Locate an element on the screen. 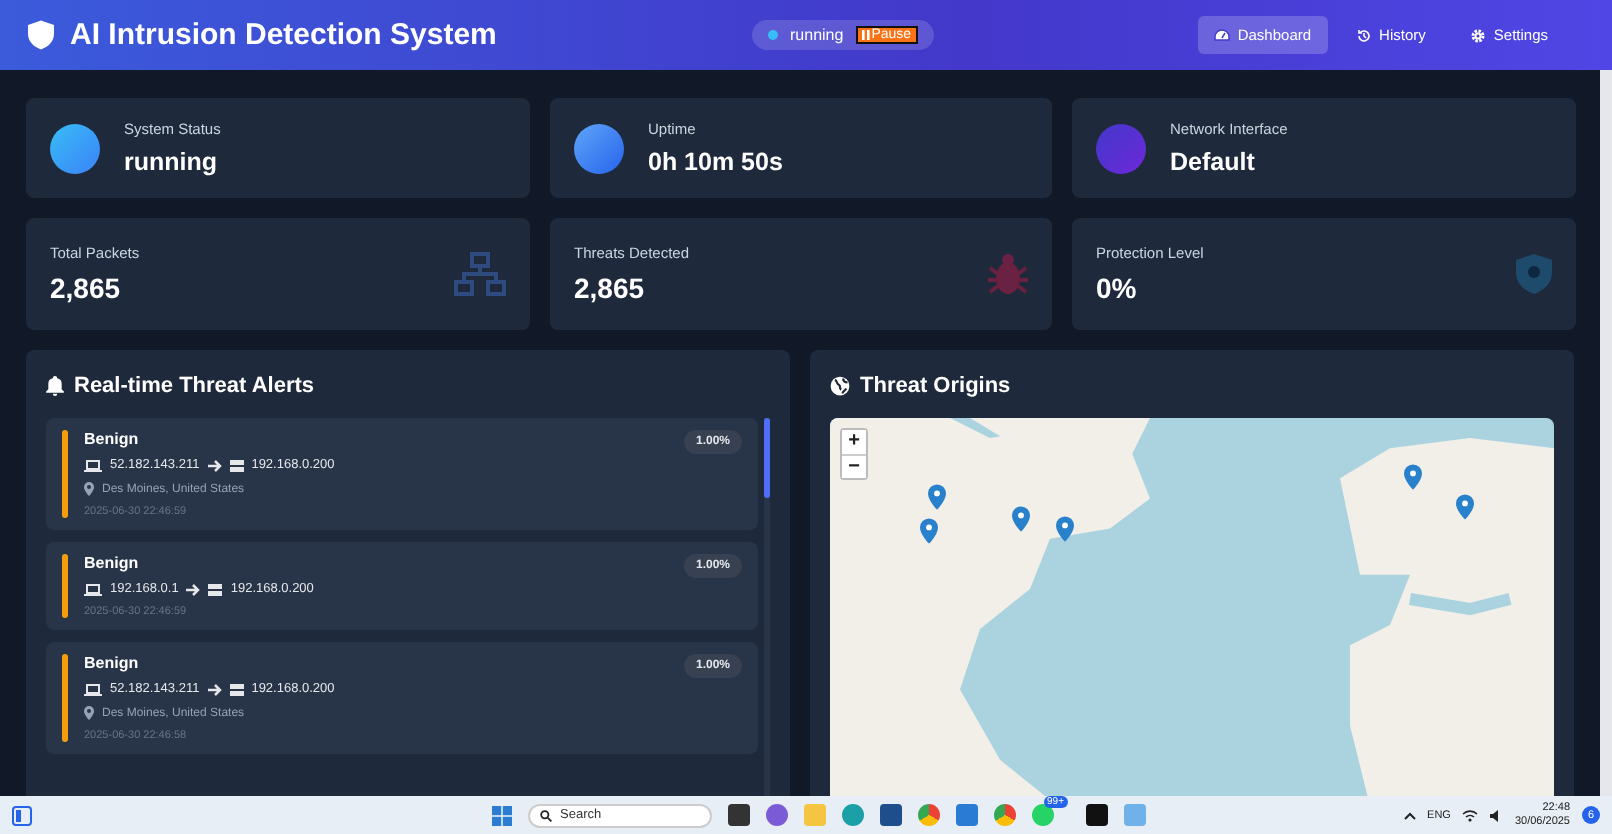  zoom-out-button: − is located at coordinates (854, 466).